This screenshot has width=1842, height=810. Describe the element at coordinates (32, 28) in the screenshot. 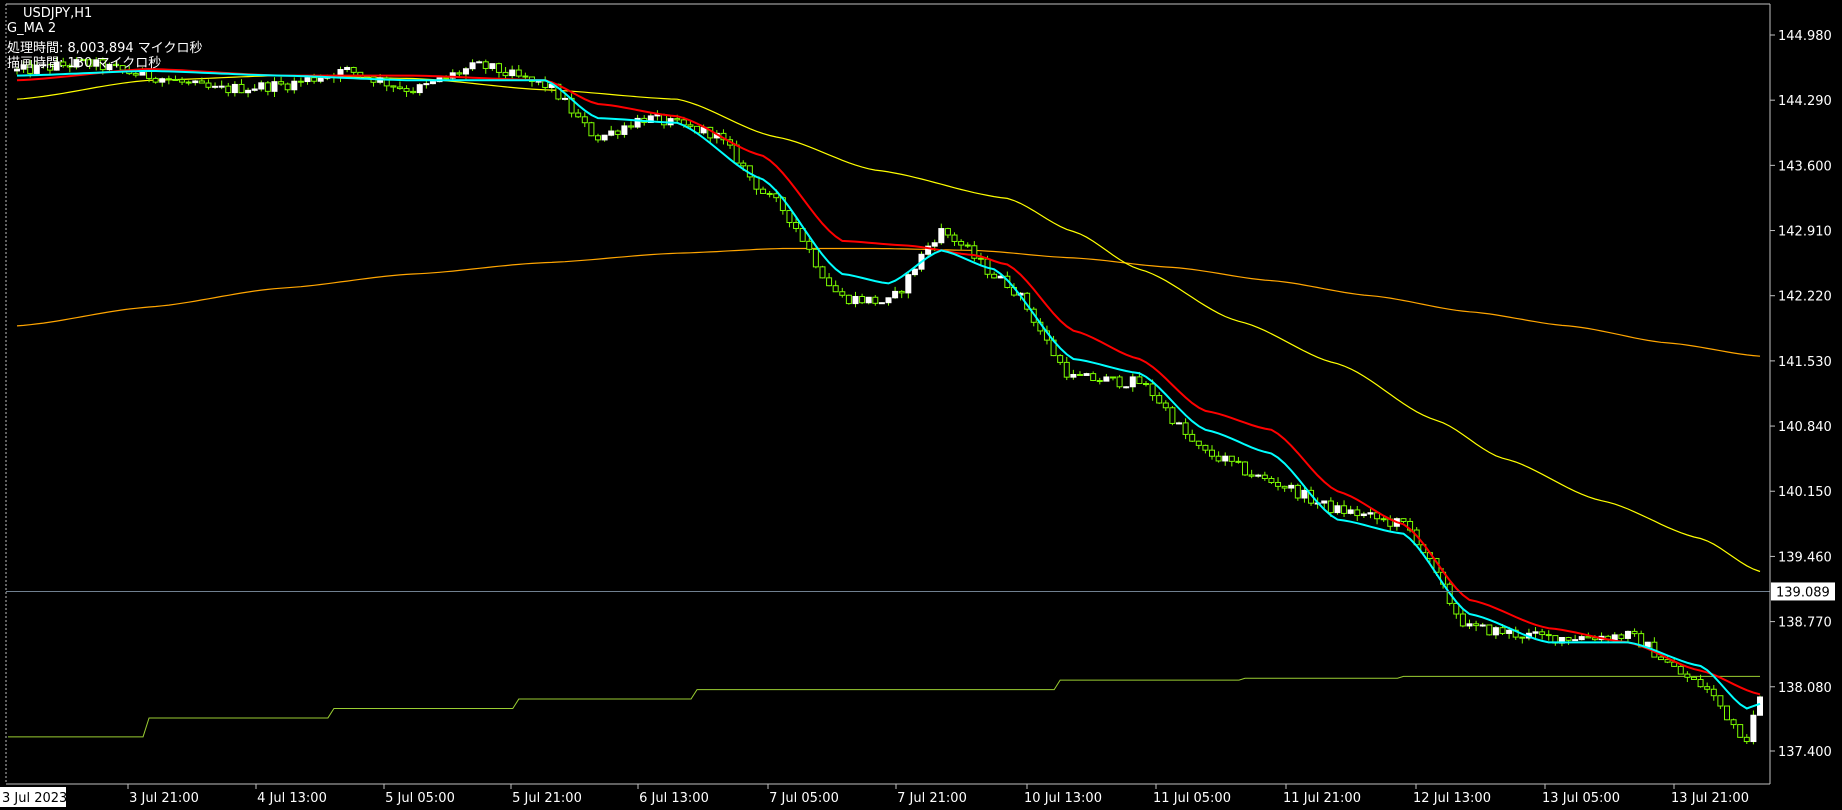

I see `indicator-label: G_MA 2` at that location.